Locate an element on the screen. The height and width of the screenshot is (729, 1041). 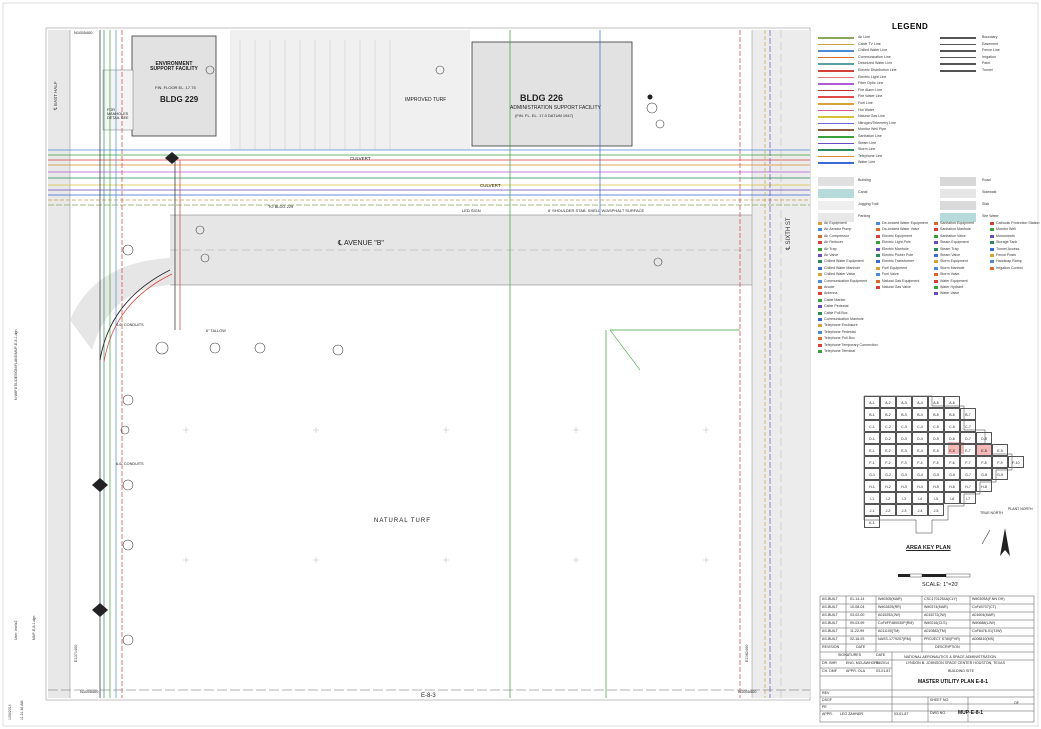
bldg229-floor: FIN. FLOOR EL. 17.75 is located at coordinates (175, 87).